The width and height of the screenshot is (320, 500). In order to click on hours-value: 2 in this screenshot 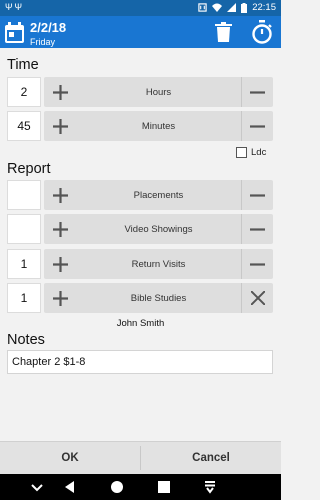, I will do `click(24, 92)`.